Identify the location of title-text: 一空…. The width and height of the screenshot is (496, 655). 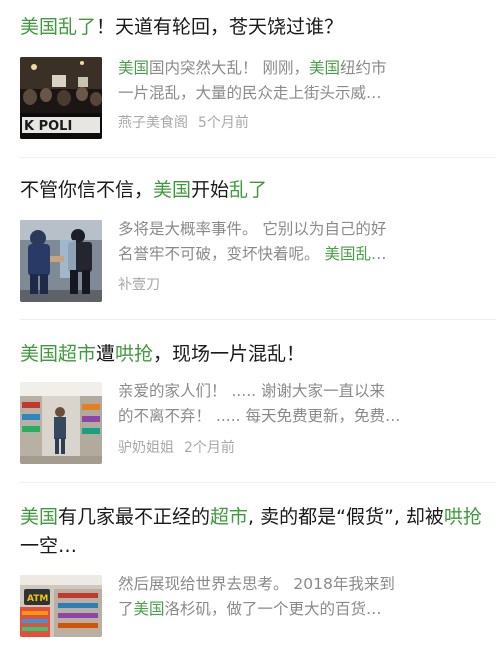
(49, 546).